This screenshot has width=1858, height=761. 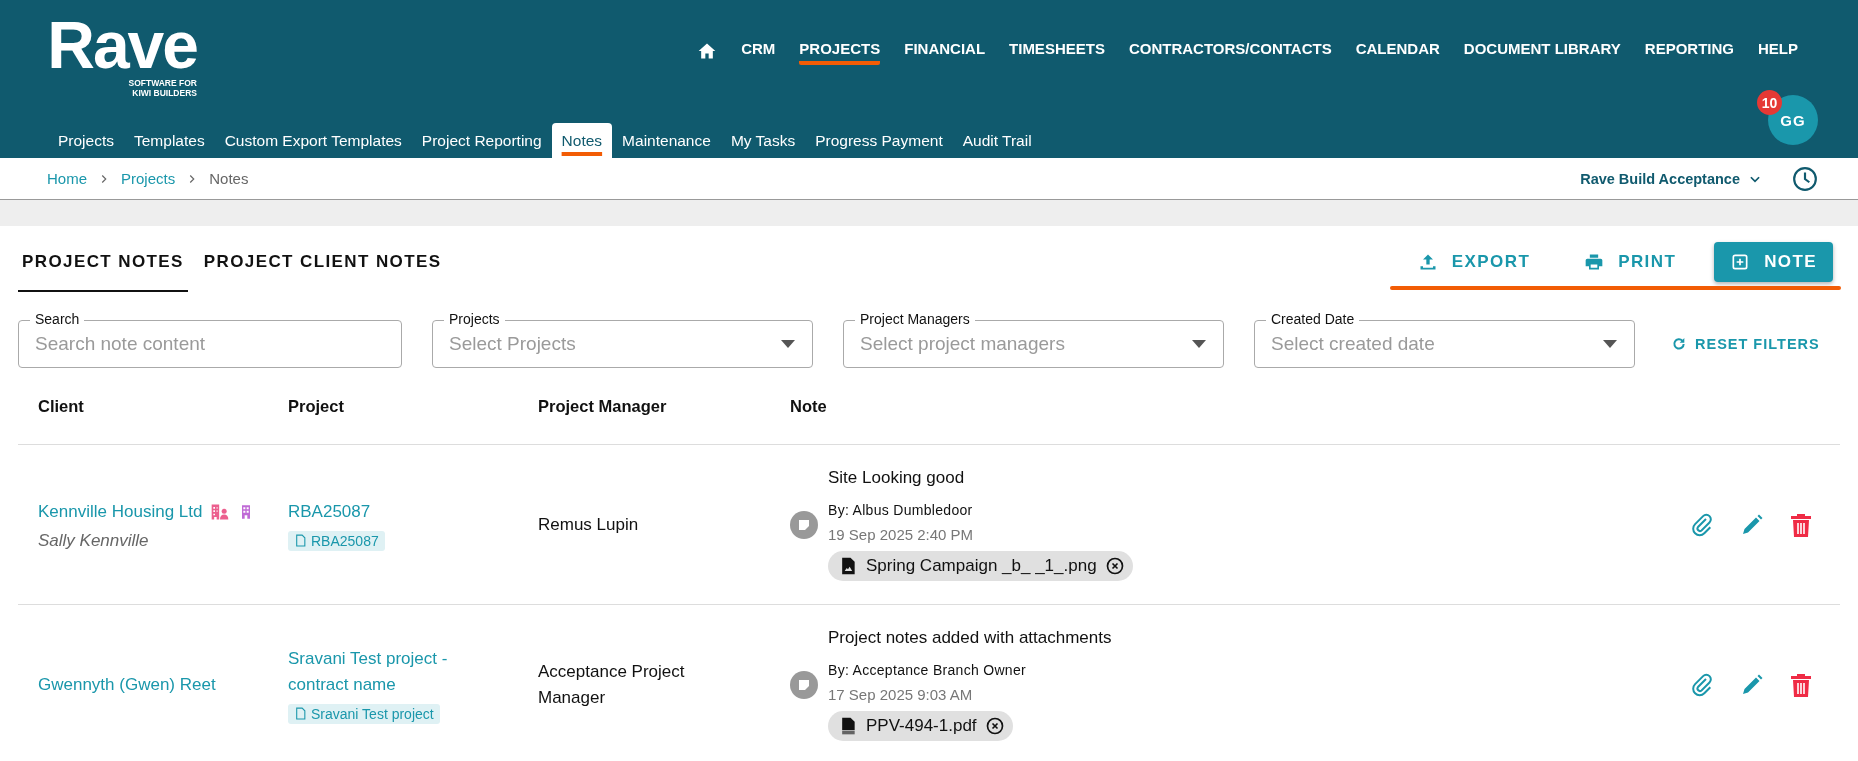 I want to click on subnav-tab: Project Reporting, so click(x=481, y=140).